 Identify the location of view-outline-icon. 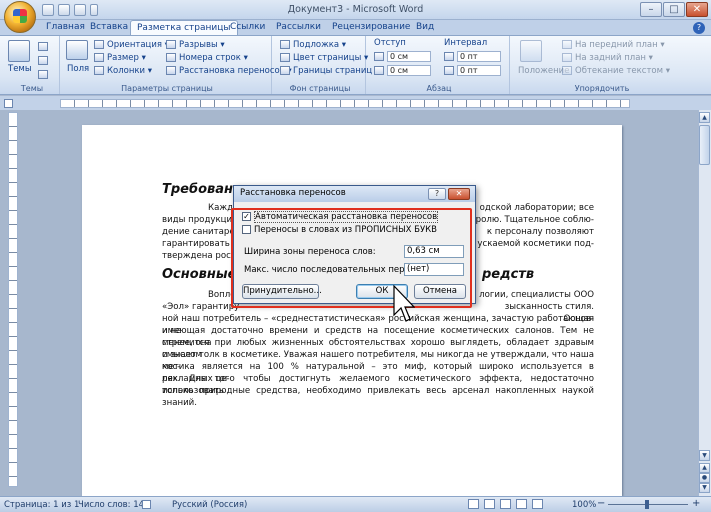
(521, 504).